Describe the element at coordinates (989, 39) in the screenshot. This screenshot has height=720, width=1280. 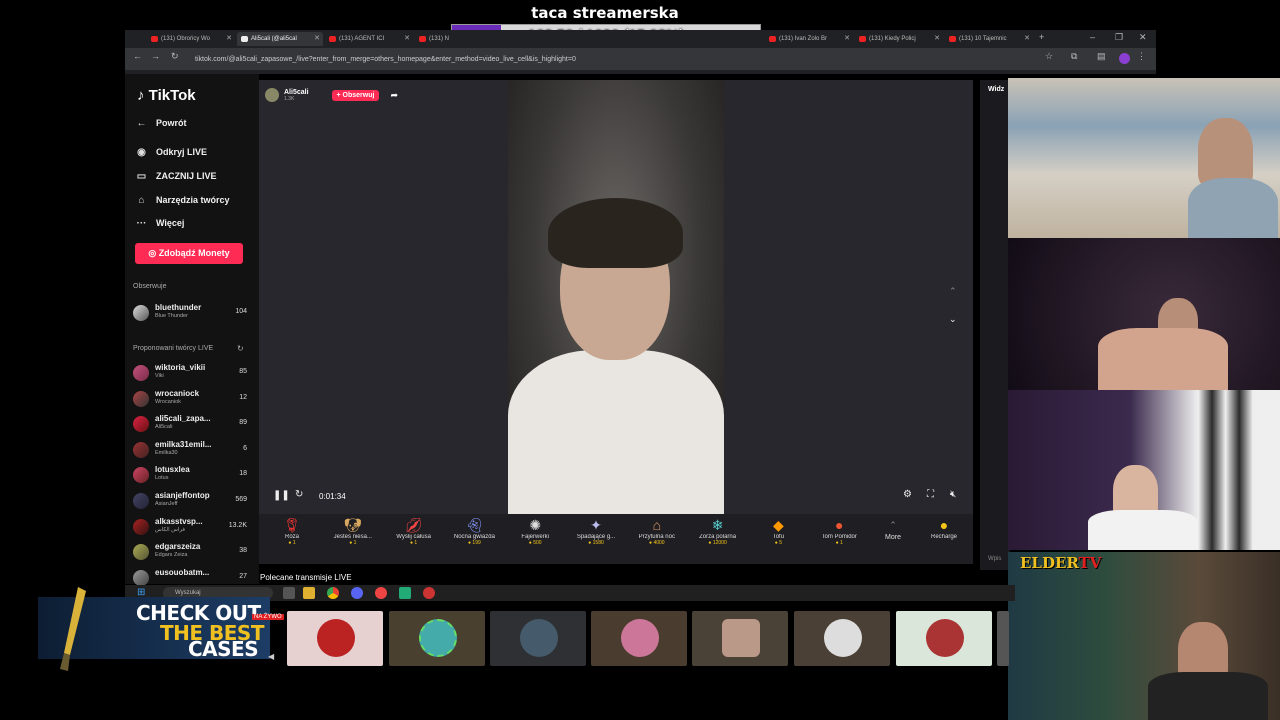
I see `browser-tab: (131) 10 Tajemnic ✕` at that location.